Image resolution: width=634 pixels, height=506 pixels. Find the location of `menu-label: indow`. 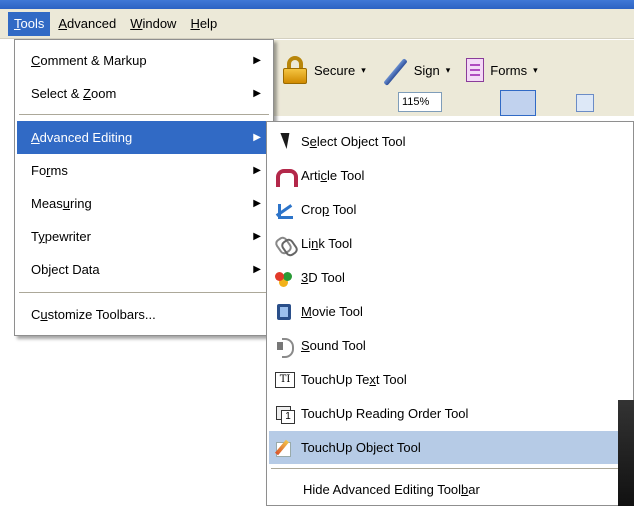

menu-label: indow is located at coordinates (159, 23).